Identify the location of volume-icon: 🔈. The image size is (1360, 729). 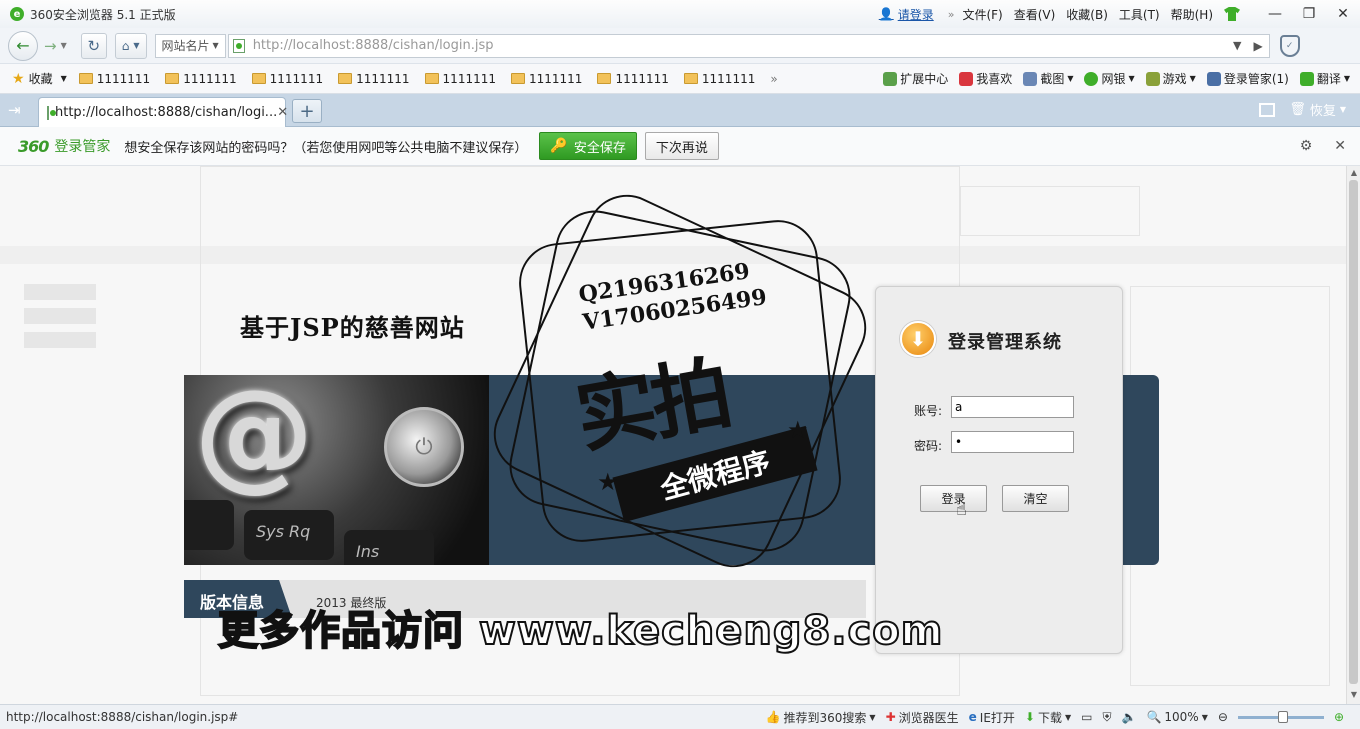
(1129, 717).